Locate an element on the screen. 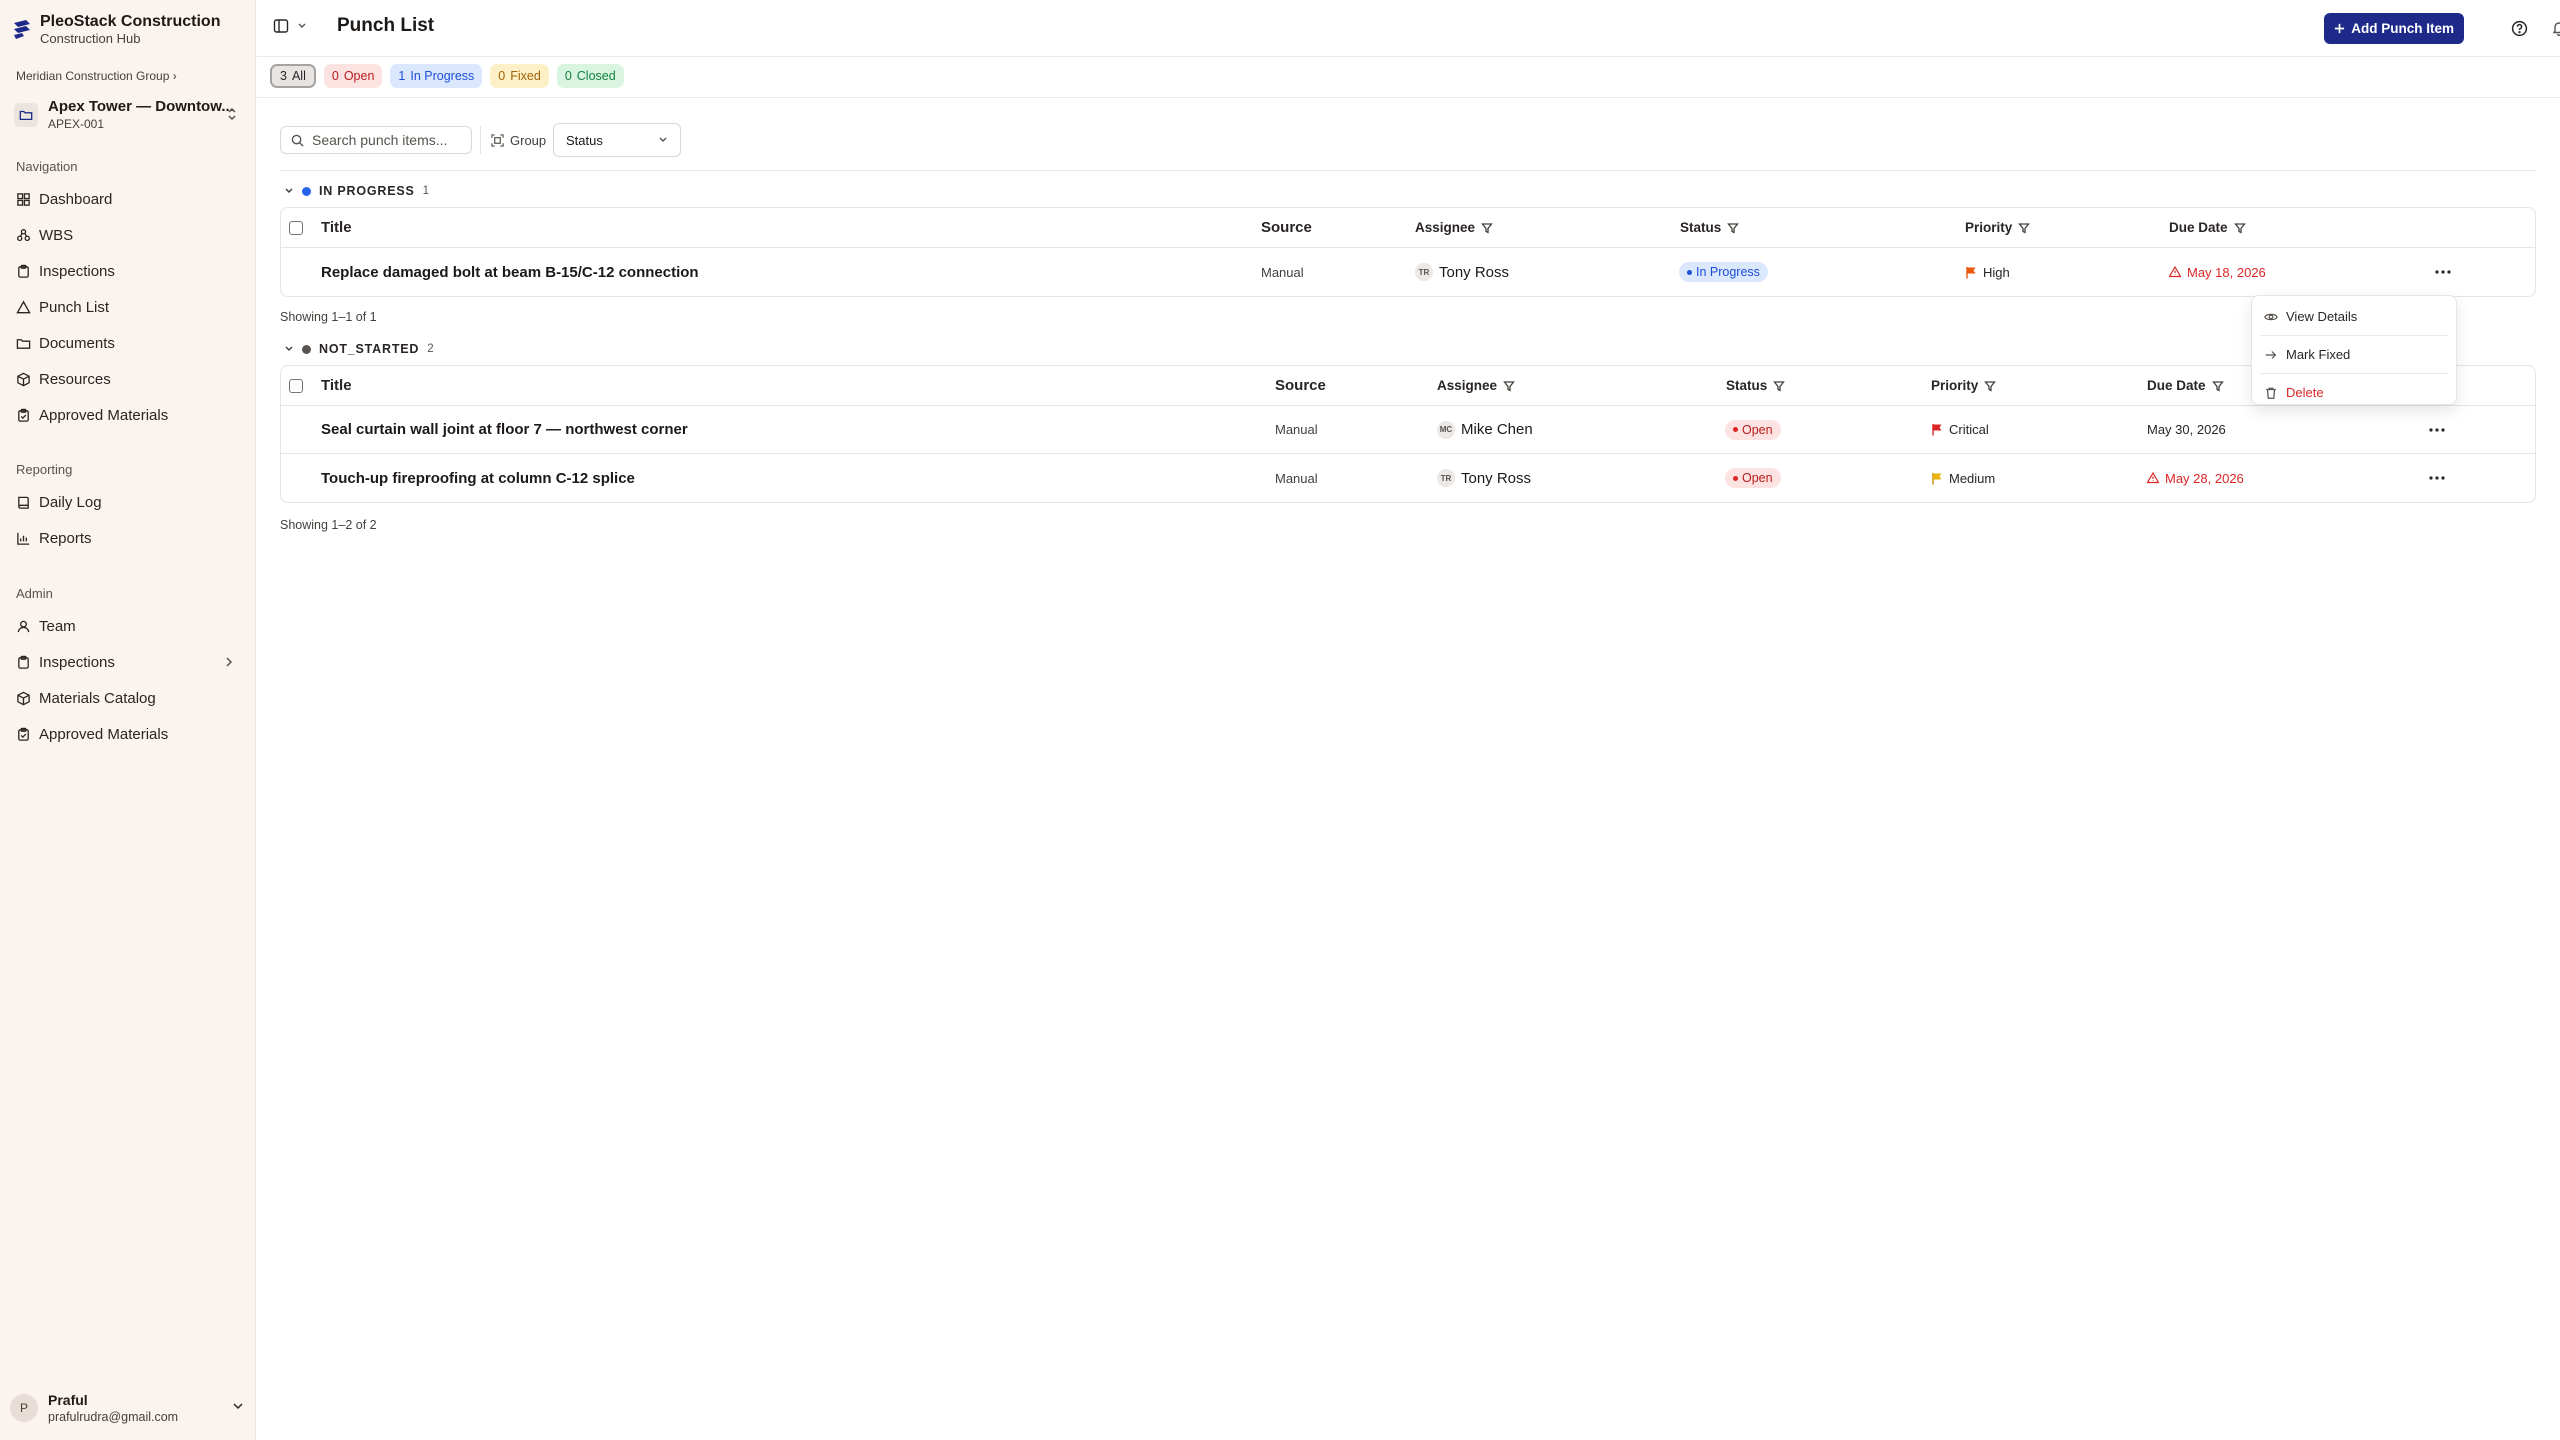 The width and height of the screenshot is (2560, 1440). clipboard-icon is located at coordinates (23, 271).